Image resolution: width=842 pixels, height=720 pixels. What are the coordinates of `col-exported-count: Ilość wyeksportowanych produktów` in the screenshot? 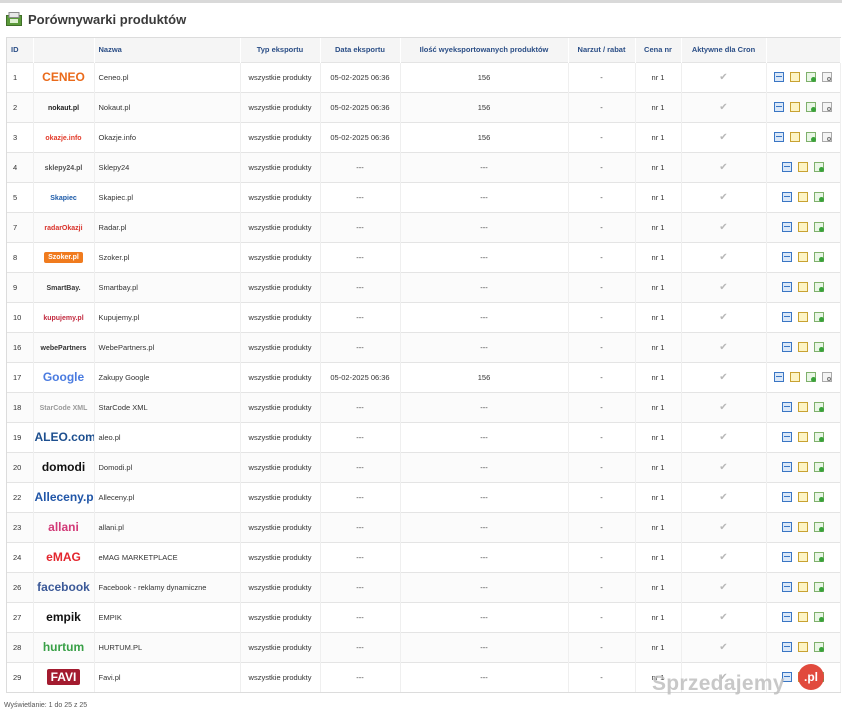 It's located at (484, 50).